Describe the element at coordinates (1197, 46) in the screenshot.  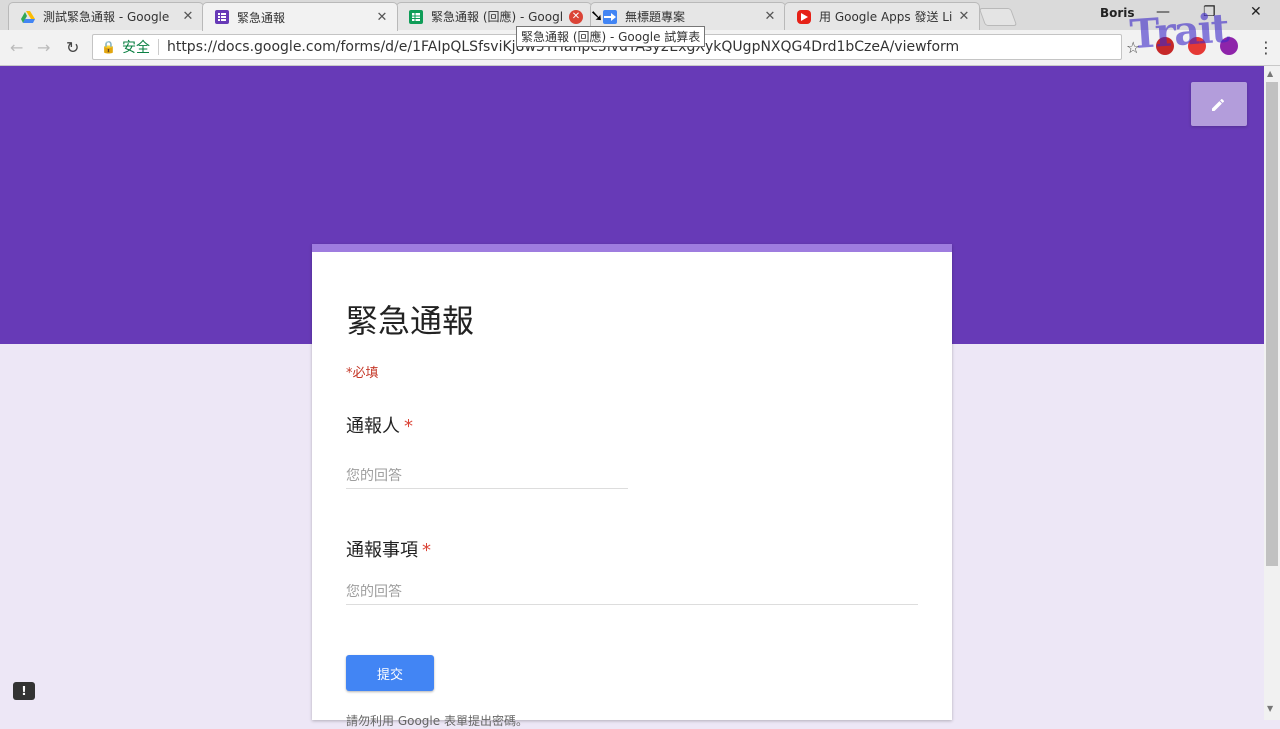
I see `opera-extension-icon` at that location.